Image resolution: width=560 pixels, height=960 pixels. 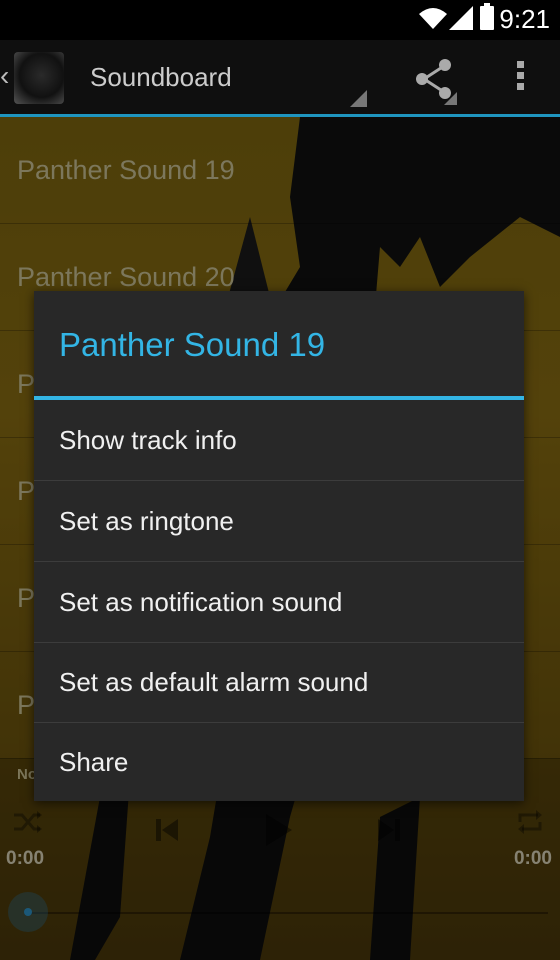 I want to click on menu-item-set-as-ringtone: Set as ringtone, so click(x=279, y=521).